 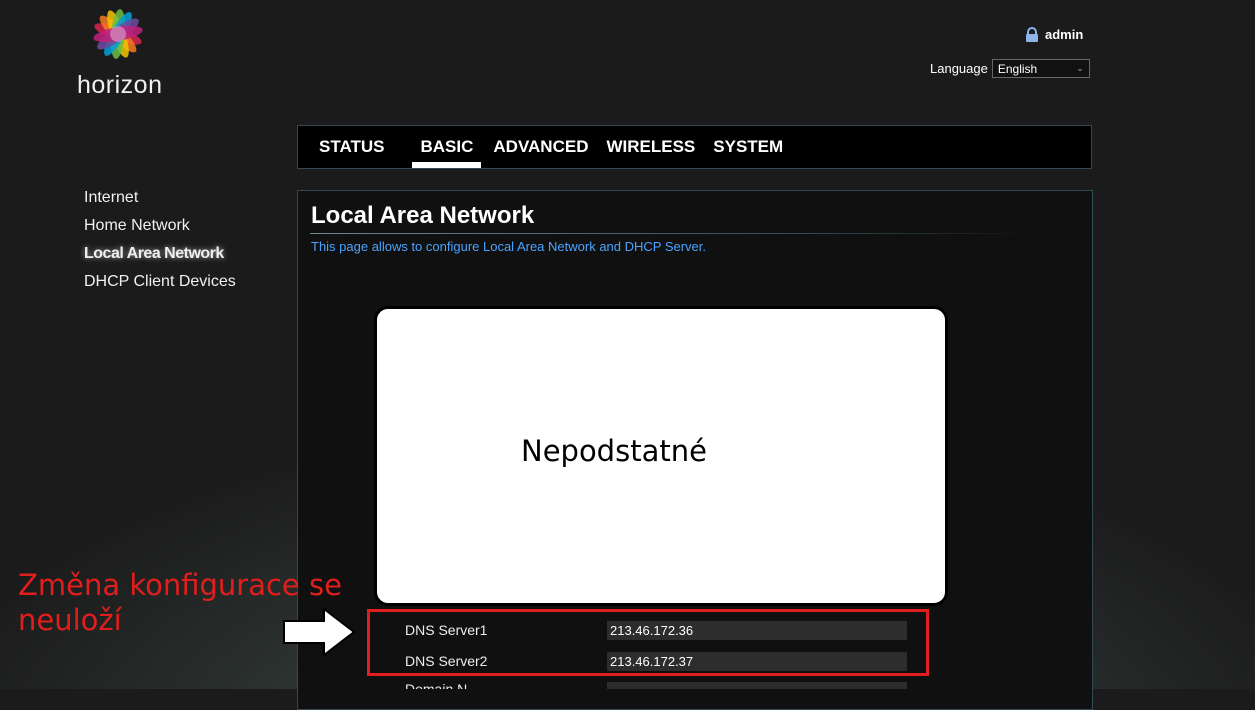 What do you see at coordinates (120, 85) in the screenshot?
I see `brand-wordmark: horizon` at bounding box center [120, 85].